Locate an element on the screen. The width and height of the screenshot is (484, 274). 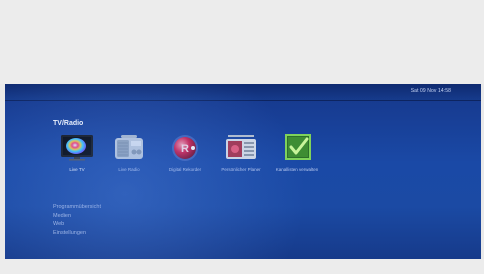
app-kanaele-verwalten: Kanallisten verwalten is located at coordinates (297, 153).